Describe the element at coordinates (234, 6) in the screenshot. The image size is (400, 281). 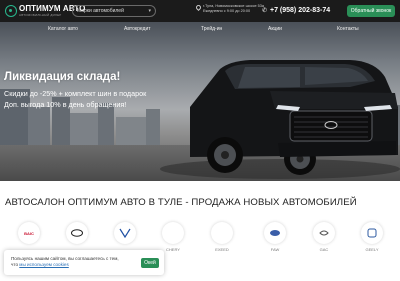
I see `address-text: г.Тула, Новомосковское шоссе 53а` at that location.